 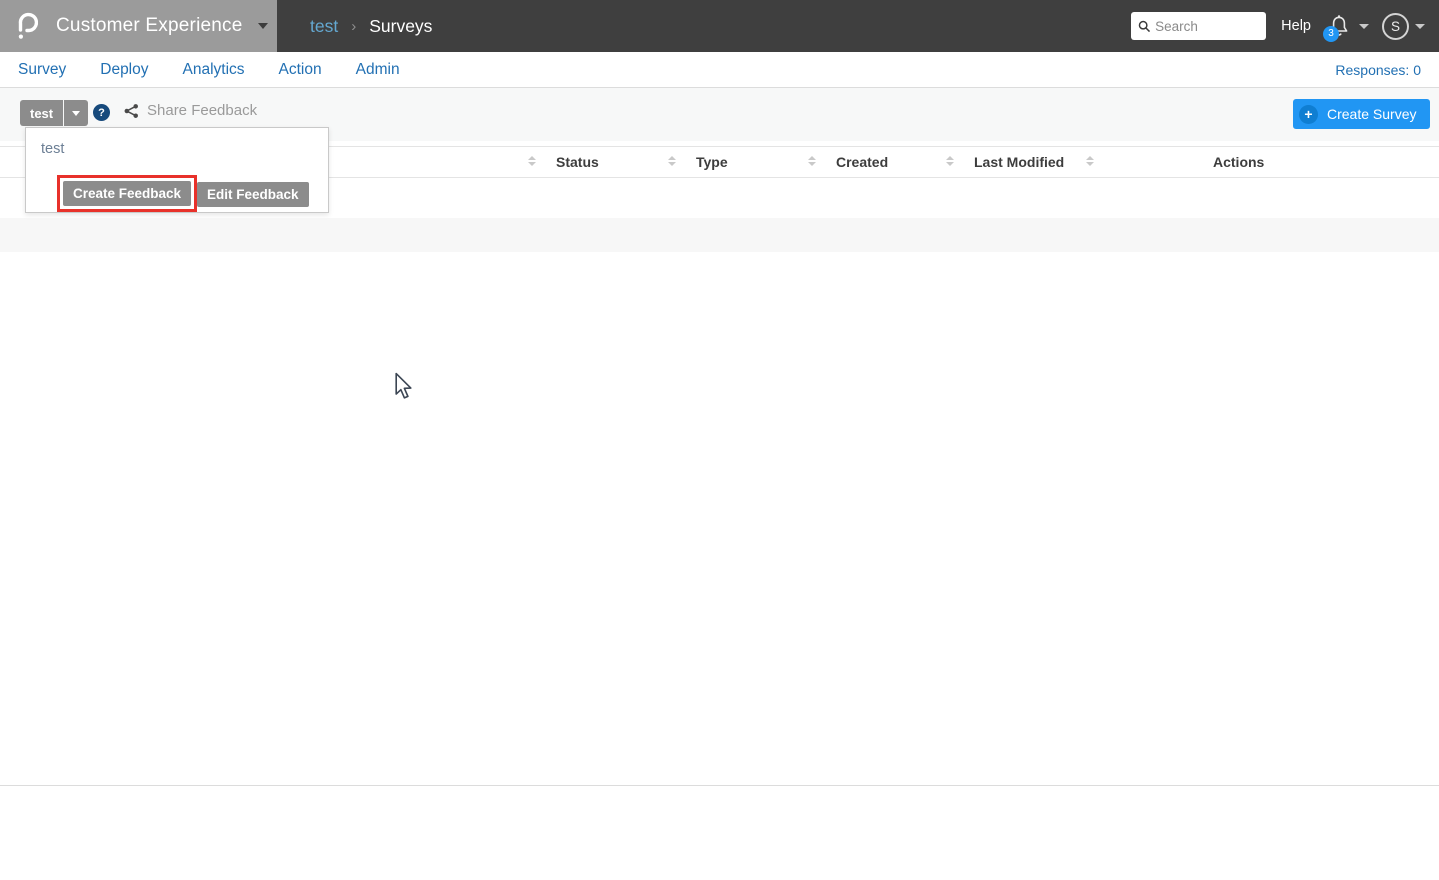 What do you see at coordinates (202, 110) in the screenshot?
I see `share-feedback-label: Share Feedback` at bounding box center [202, 110].